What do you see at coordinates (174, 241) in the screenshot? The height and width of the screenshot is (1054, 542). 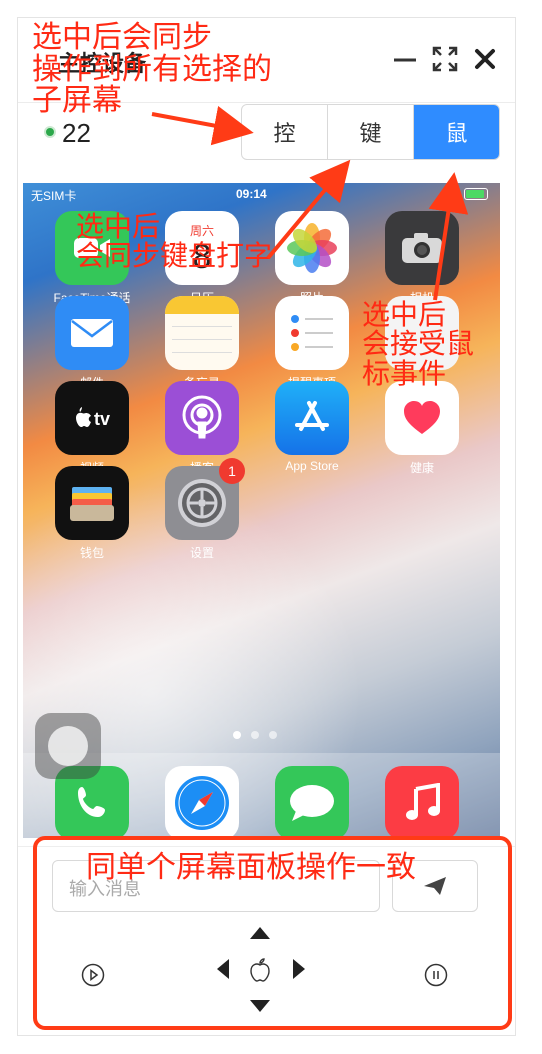 I see `annotation-sync-keyboard: 选中后 会同步键盘打字` at bounding box center [174, 241].